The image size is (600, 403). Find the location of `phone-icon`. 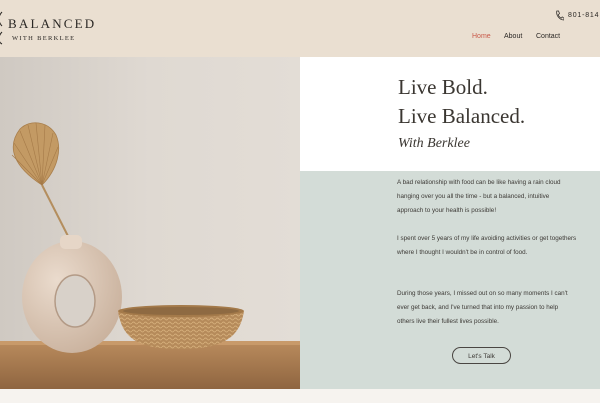

phone-icon is located at coordinates (560, 15).